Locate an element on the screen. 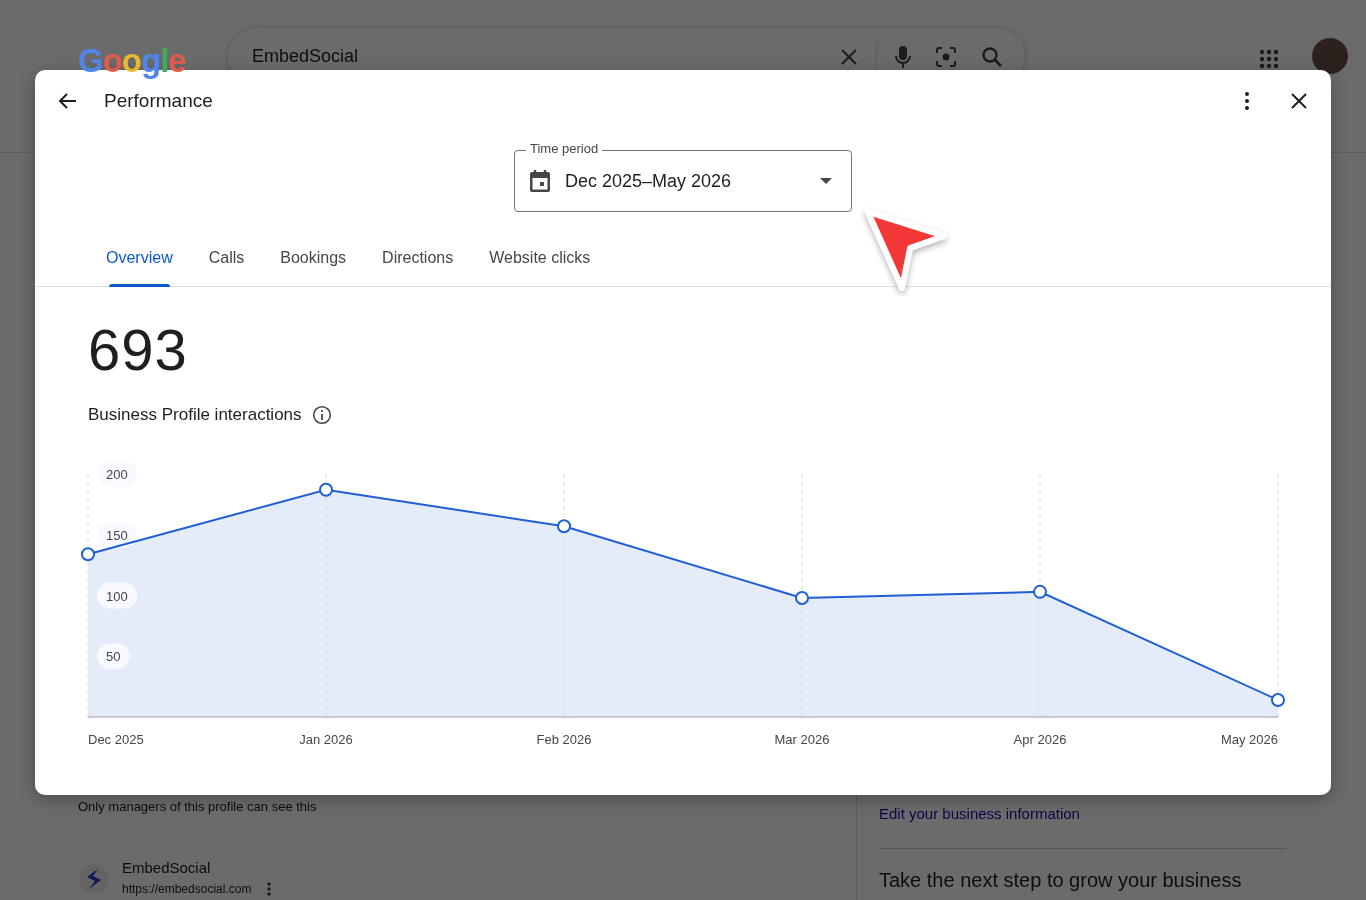 The image size is (1366, 900). y-tick-label: 200 is located at coordinates (117, 474).